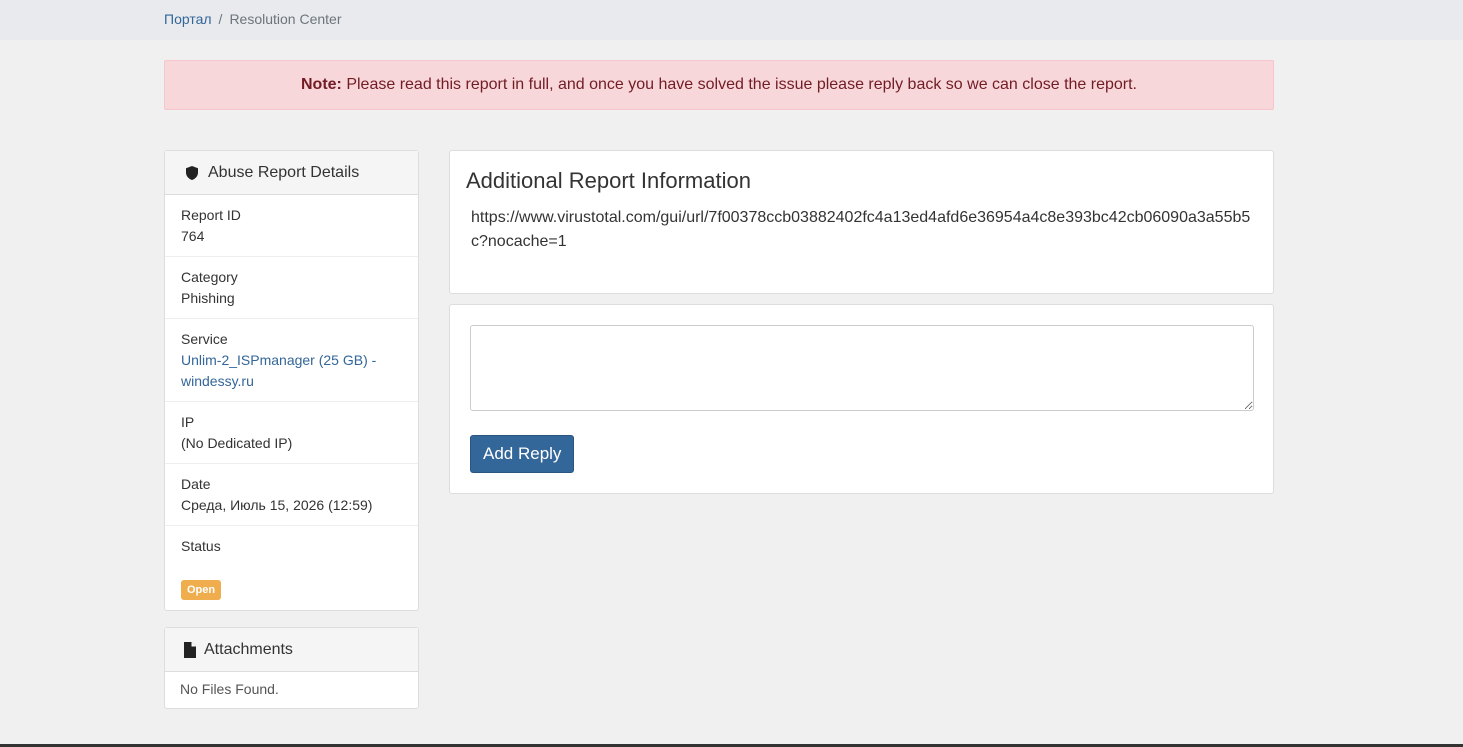  What do you see at coordinates (284, 172) in the screenshot?
I see `abuse-report-details-title: Abuse Report Details` at bounding box center [284, 172].